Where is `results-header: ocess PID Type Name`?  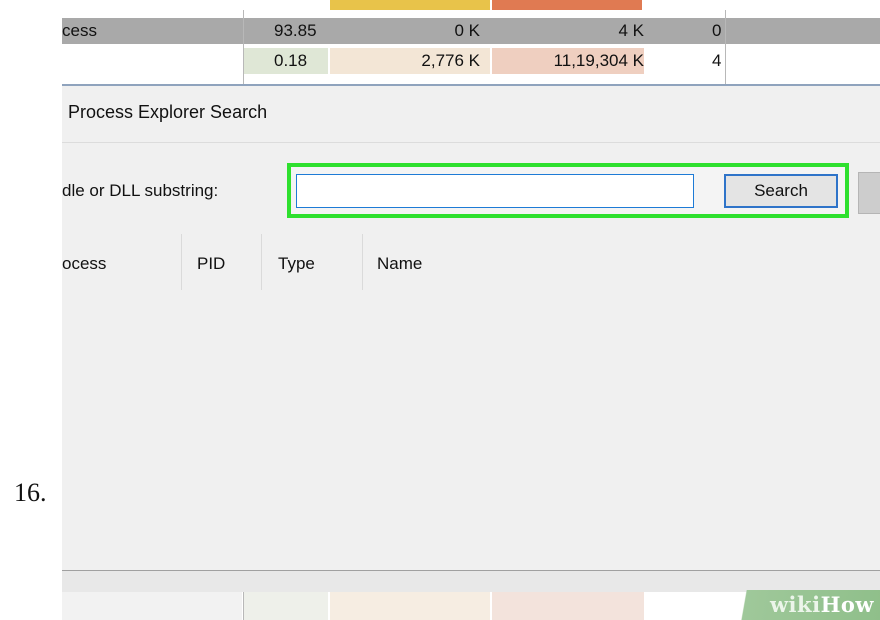 results-header: ocess PID Type Name is located at coordinates (471, 265).